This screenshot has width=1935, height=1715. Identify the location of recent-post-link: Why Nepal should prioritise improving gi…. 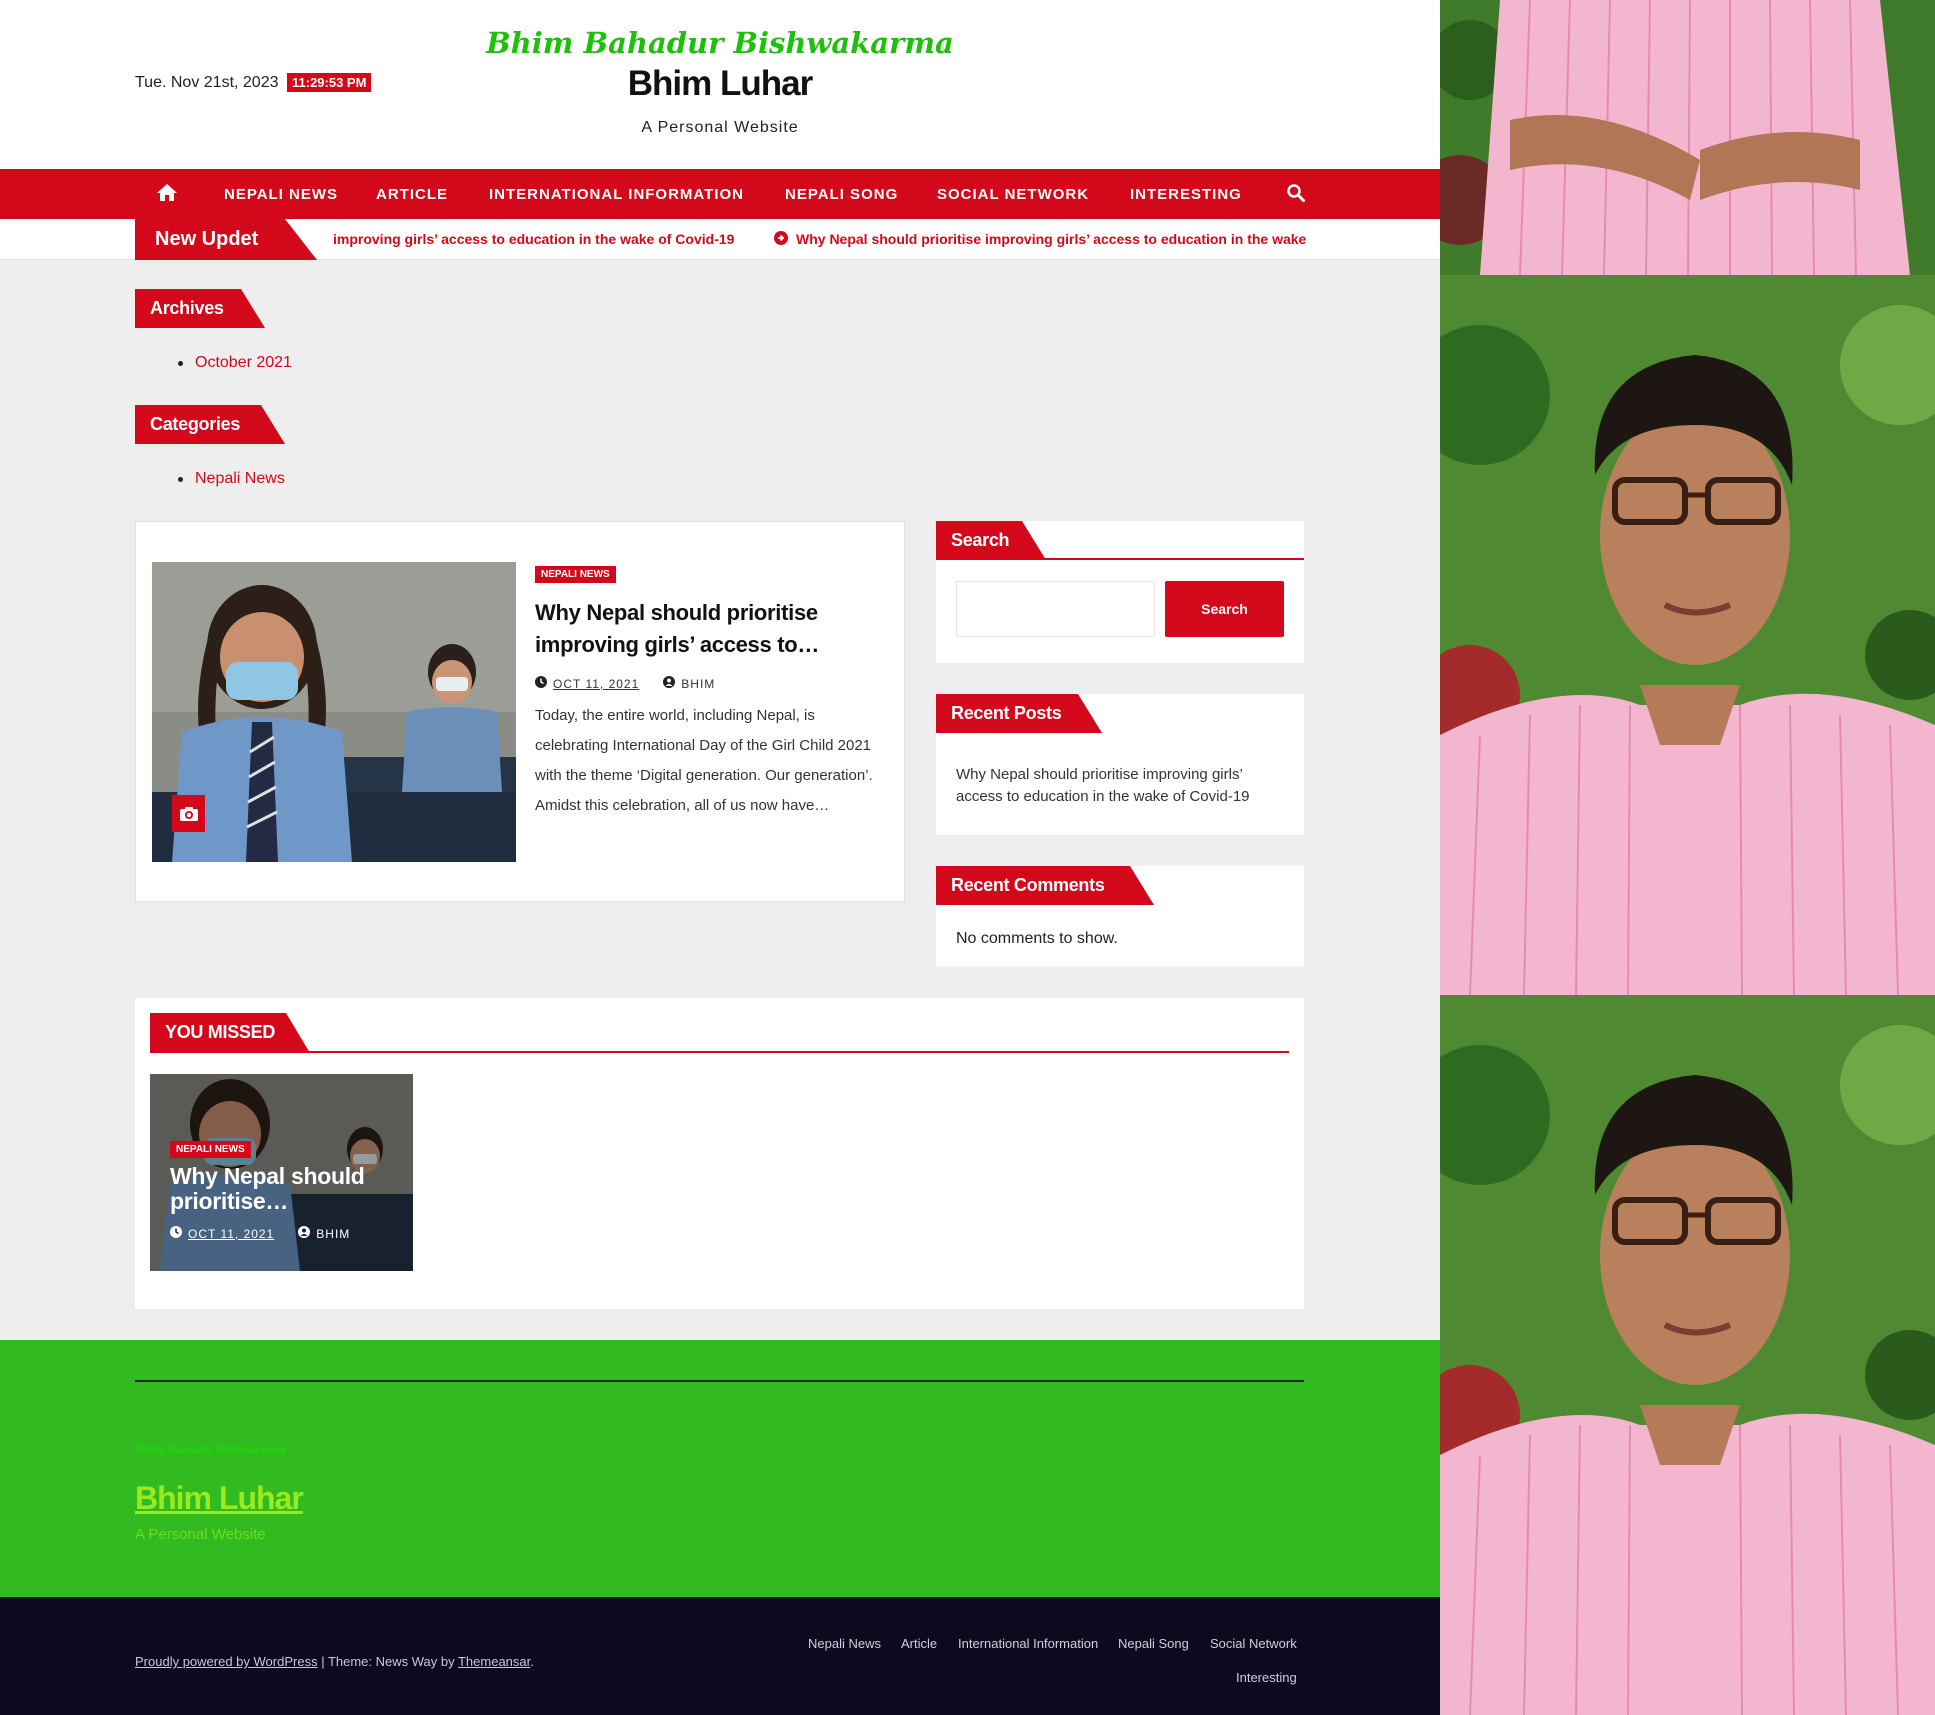
(1123, 786).